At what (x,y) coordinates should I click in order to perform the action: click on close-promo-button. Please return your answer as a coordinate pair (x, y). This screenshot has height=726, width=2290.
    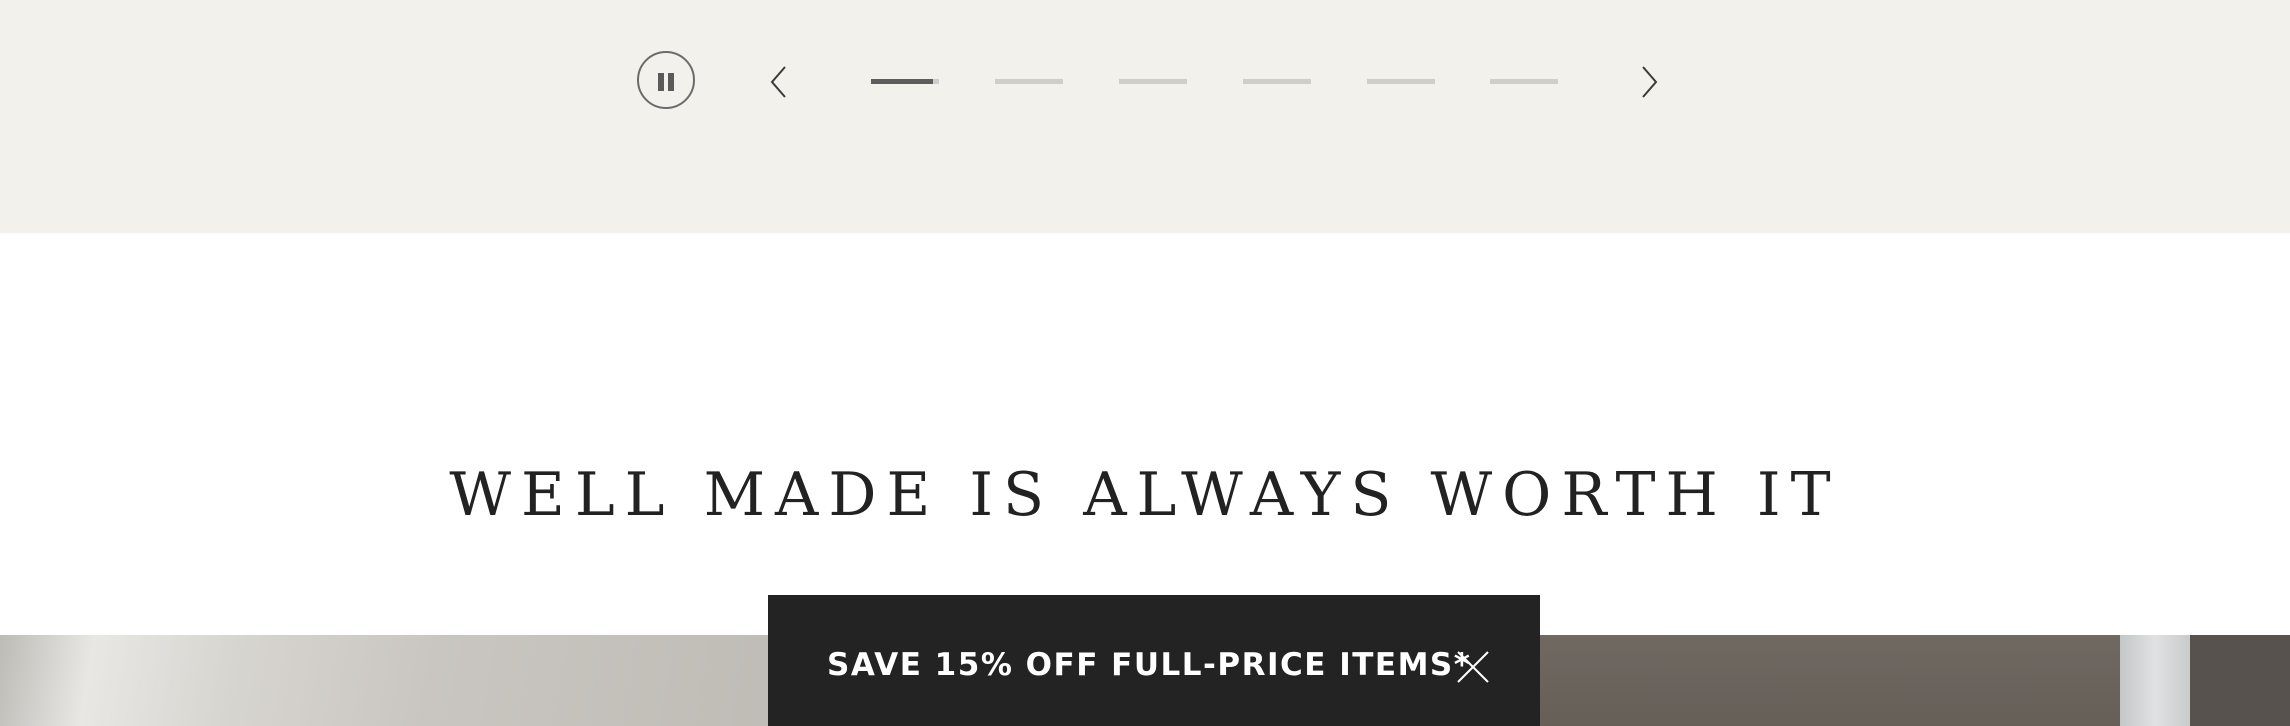
    Looking at the image, I should click on (1473, 667).